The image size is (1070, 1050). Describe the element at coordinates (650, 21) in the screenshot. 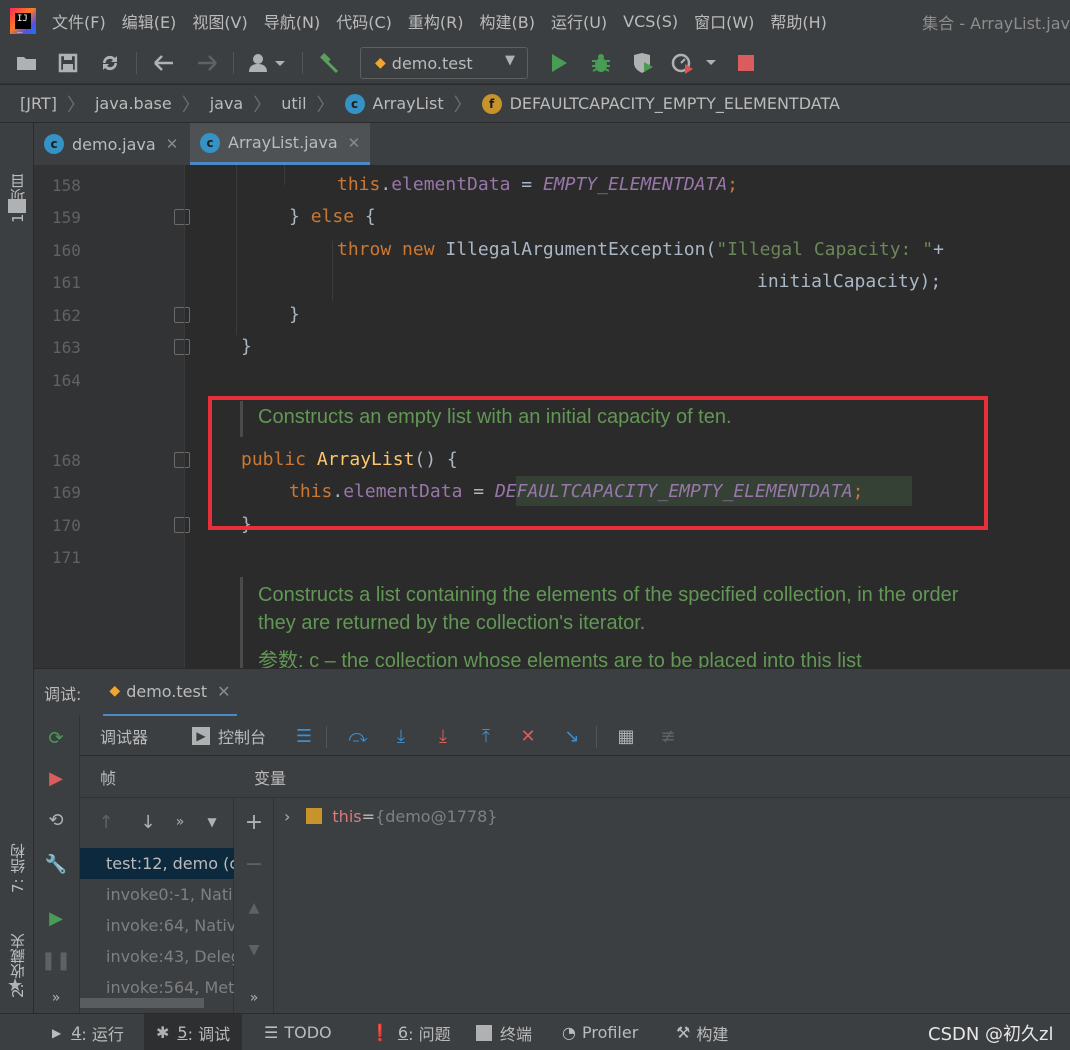

I see `menu-vcs: VCS(S)` at that location.